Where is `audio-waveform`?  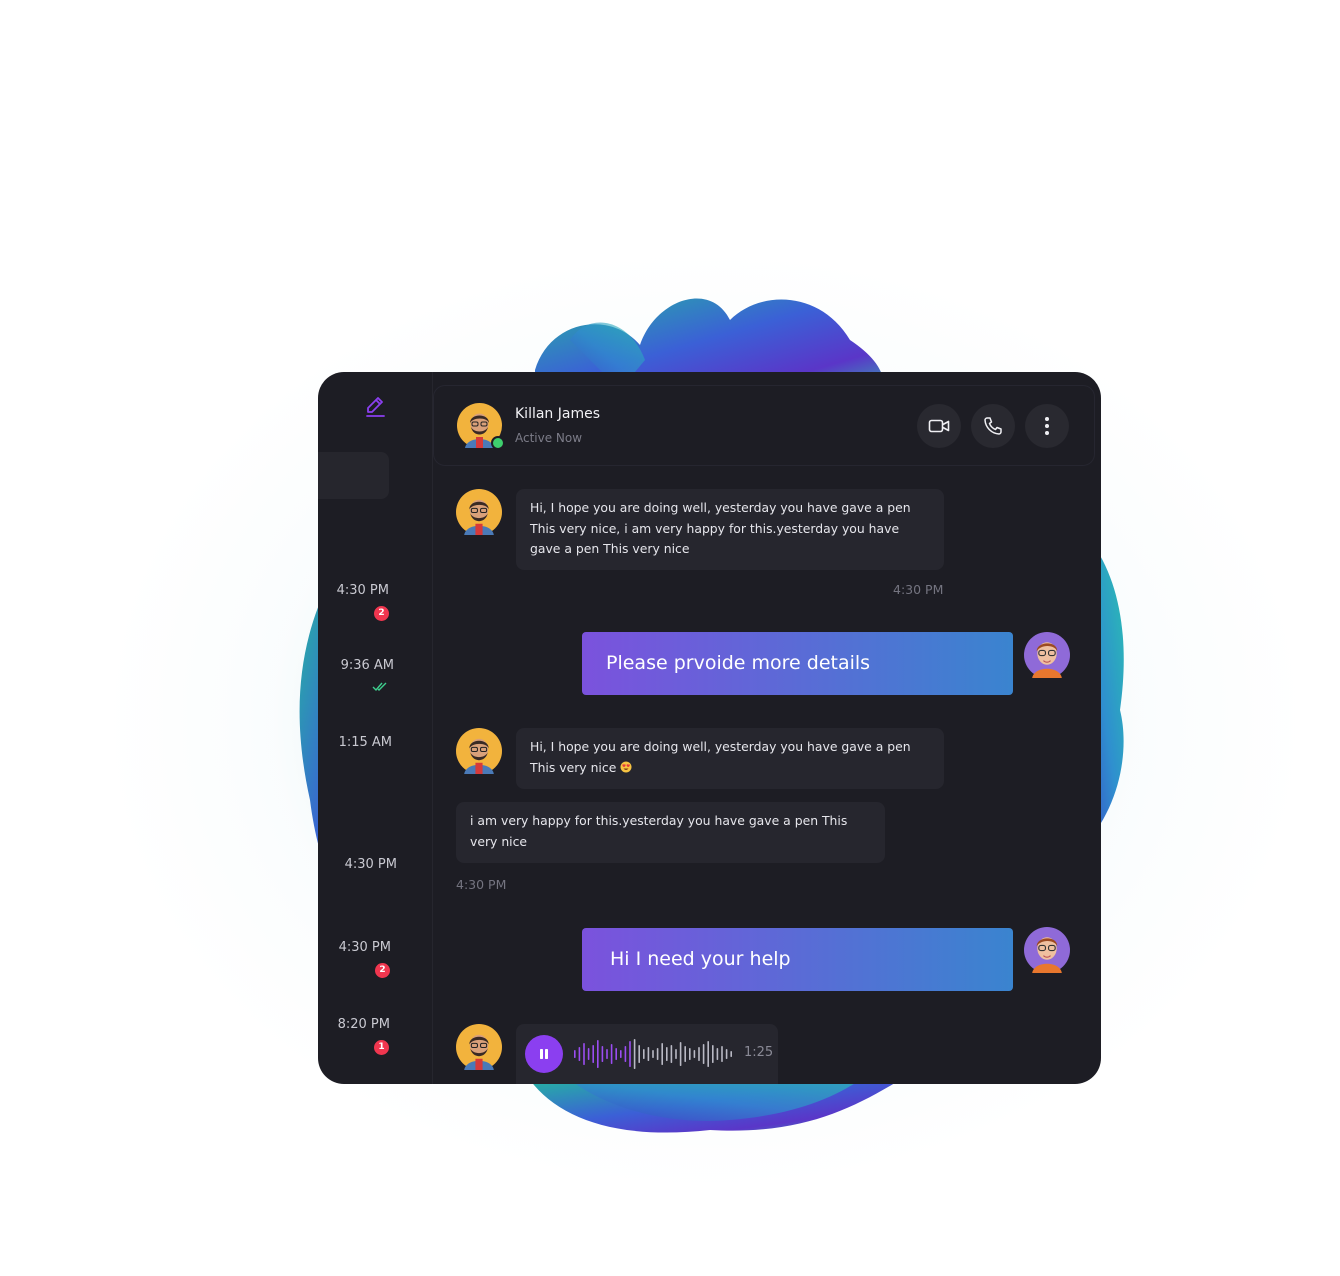 audio-waveform is located at coordinates (656, 1054).